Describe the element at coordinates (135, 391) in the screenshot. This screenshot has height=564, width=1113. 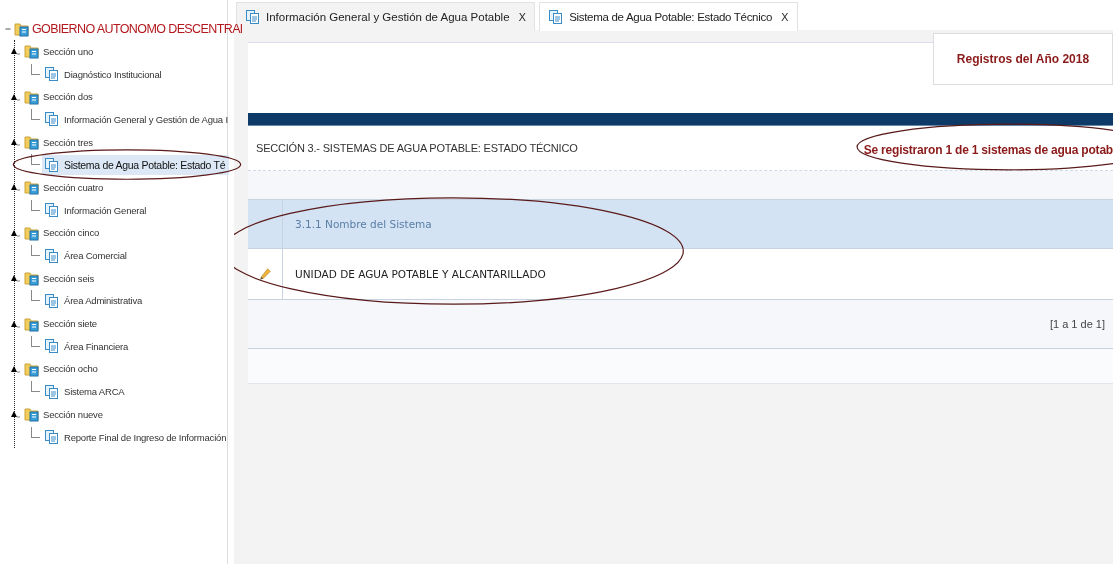
I see `tree-item: Sistema ARCA` at that location.